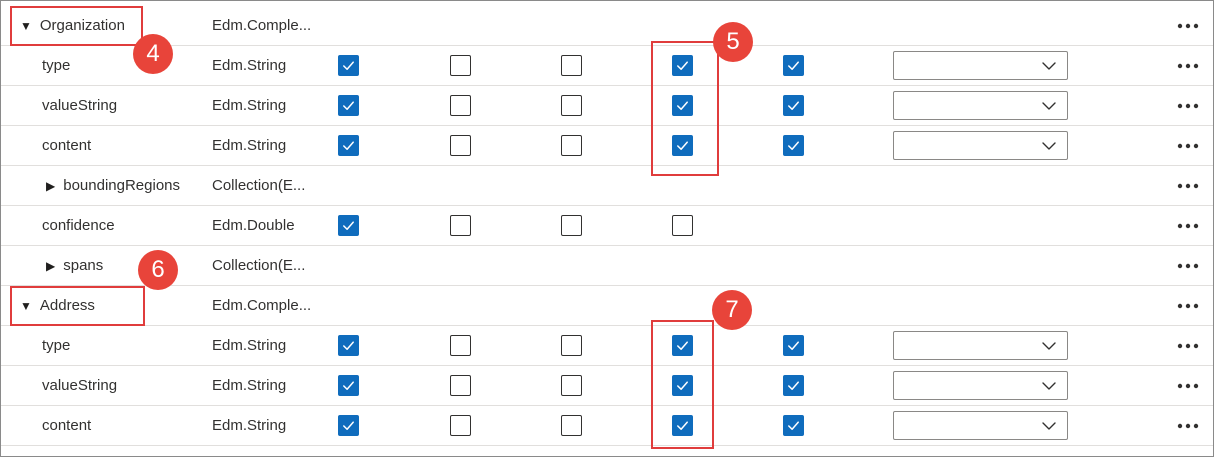  Describe the element at coordinates (153, 54) in the screenshot. I see `annotation-badge-4: 4` at that location.